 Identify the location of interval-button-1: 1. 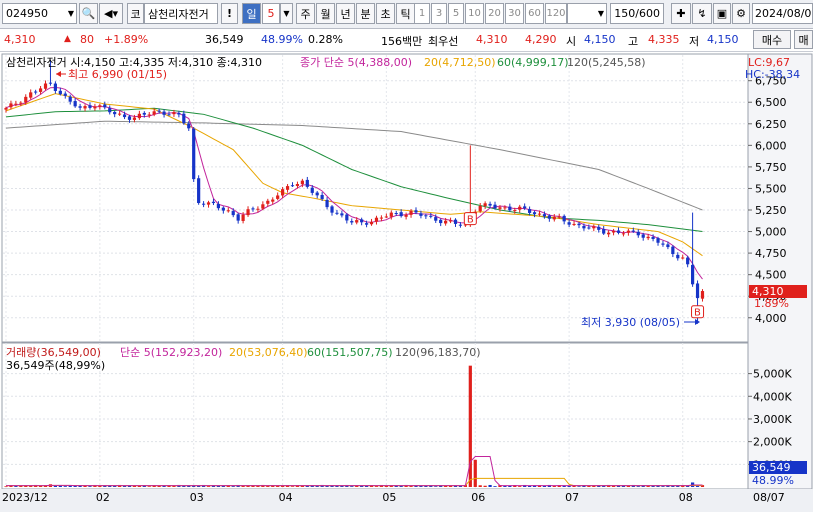
(422, 13).